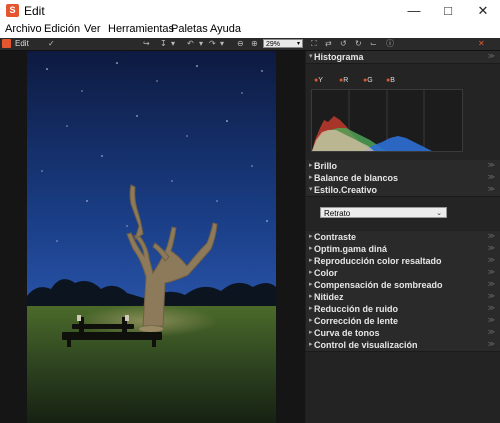  I want to click on maximize-icon: □, so click(448, 11).